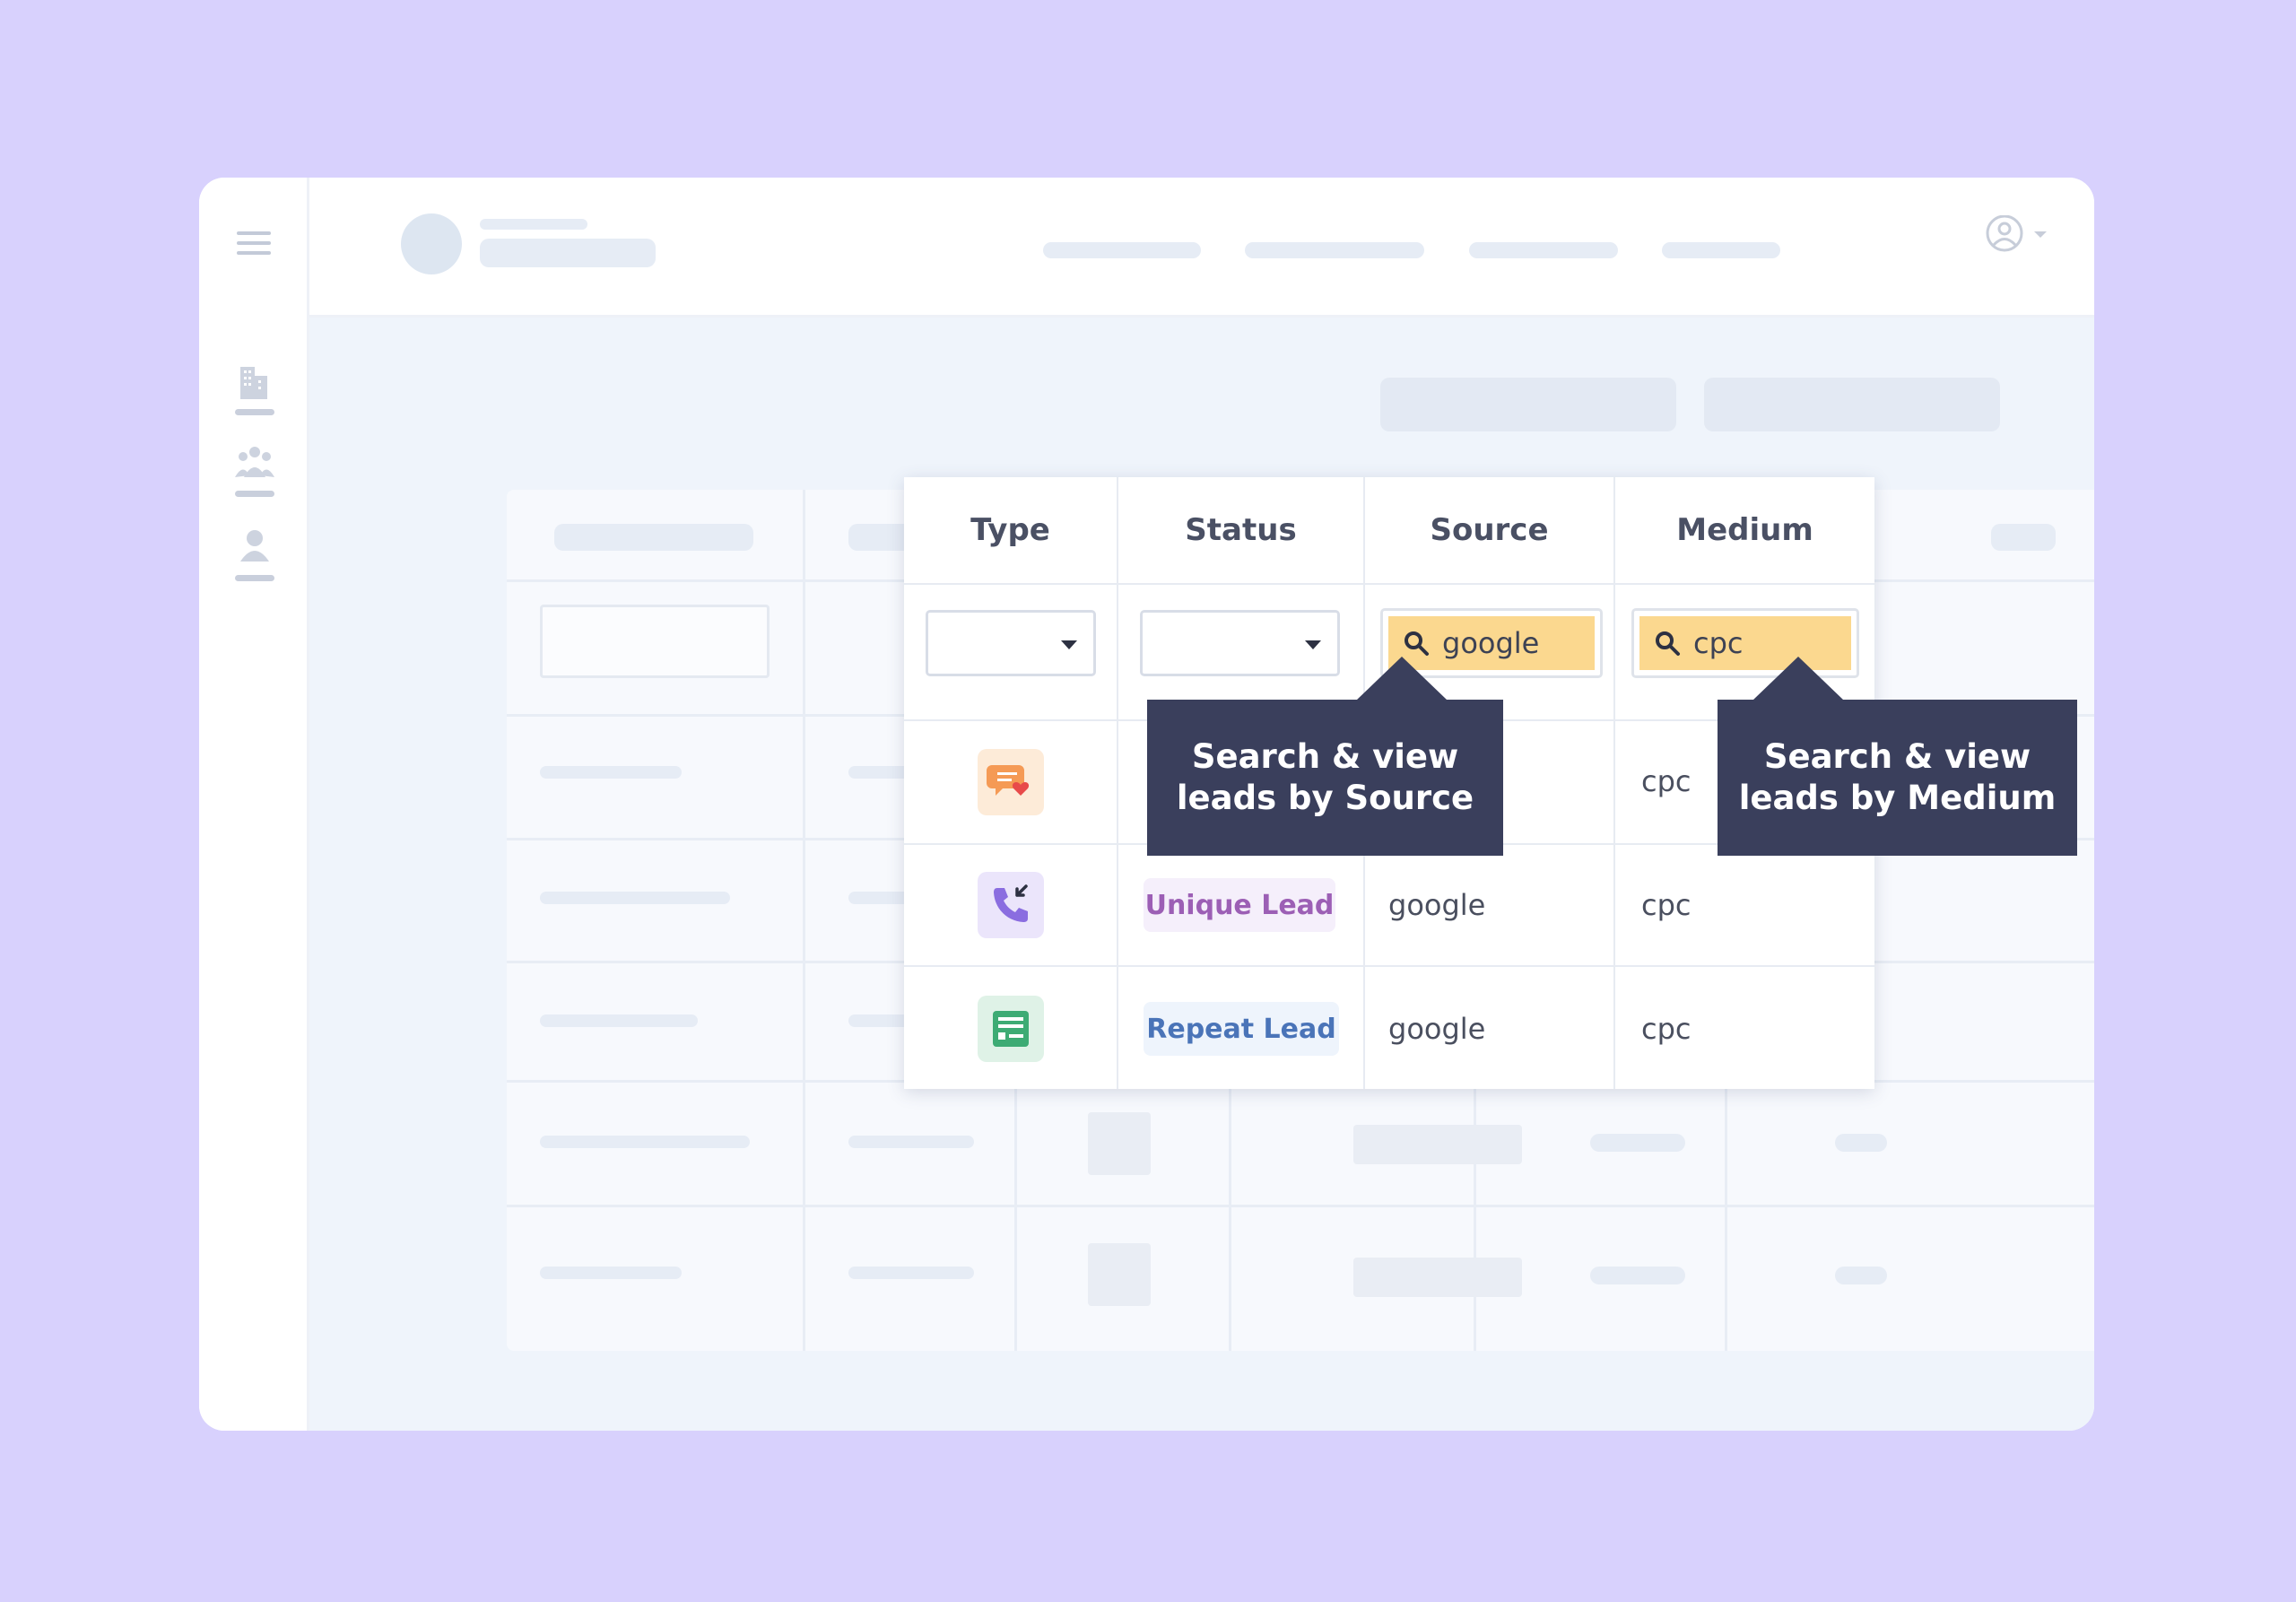 The height and width of the screenshot is (1602, 2296). I want to click on column-header-source: Source, so click(1489, 530).